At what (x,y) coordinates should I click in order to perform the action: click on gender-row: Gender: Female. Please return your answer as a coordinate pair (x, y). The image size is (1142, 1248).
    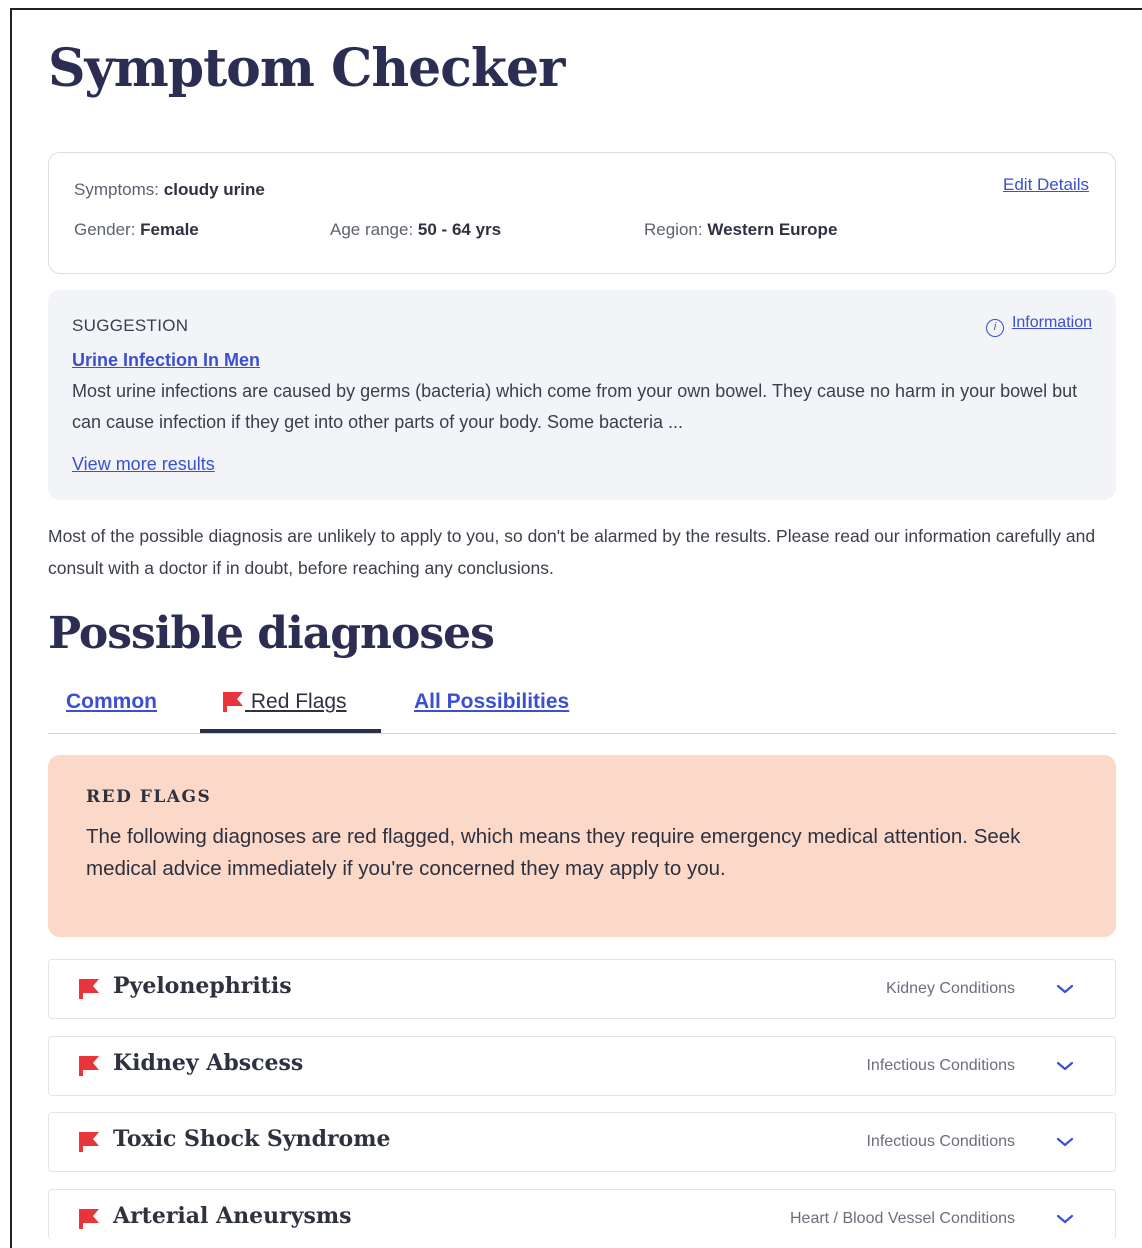
    Looking at the image, I should click on (136, 230).